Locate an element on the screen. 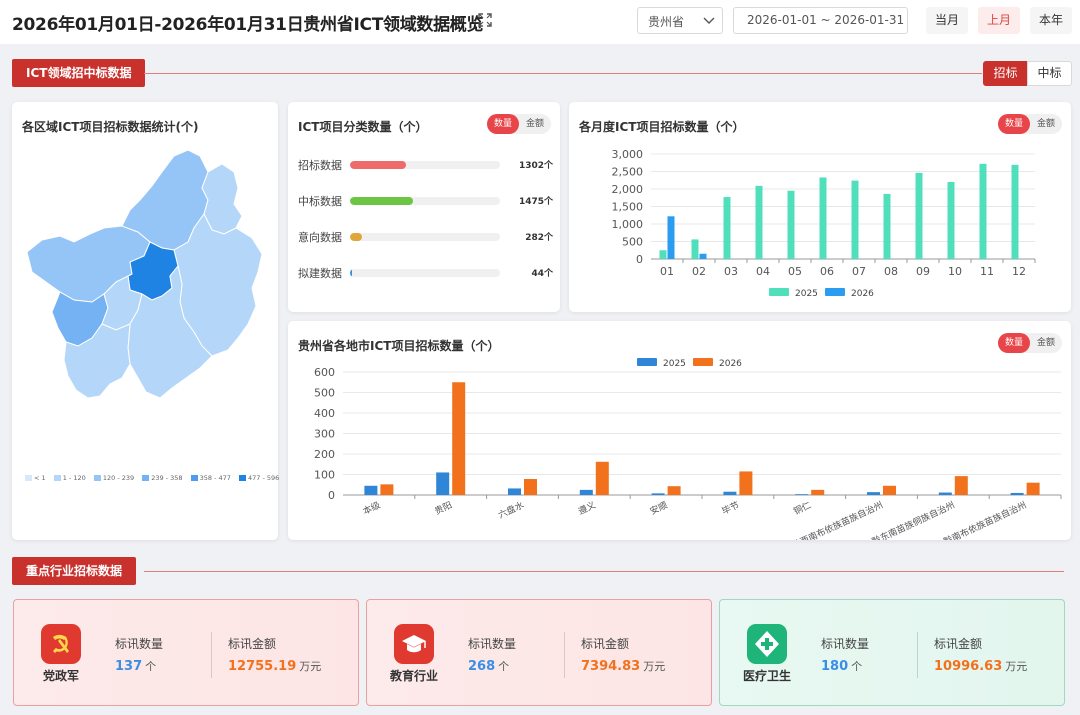  y-tick-label: 600 is located at coordinates (324, 372).